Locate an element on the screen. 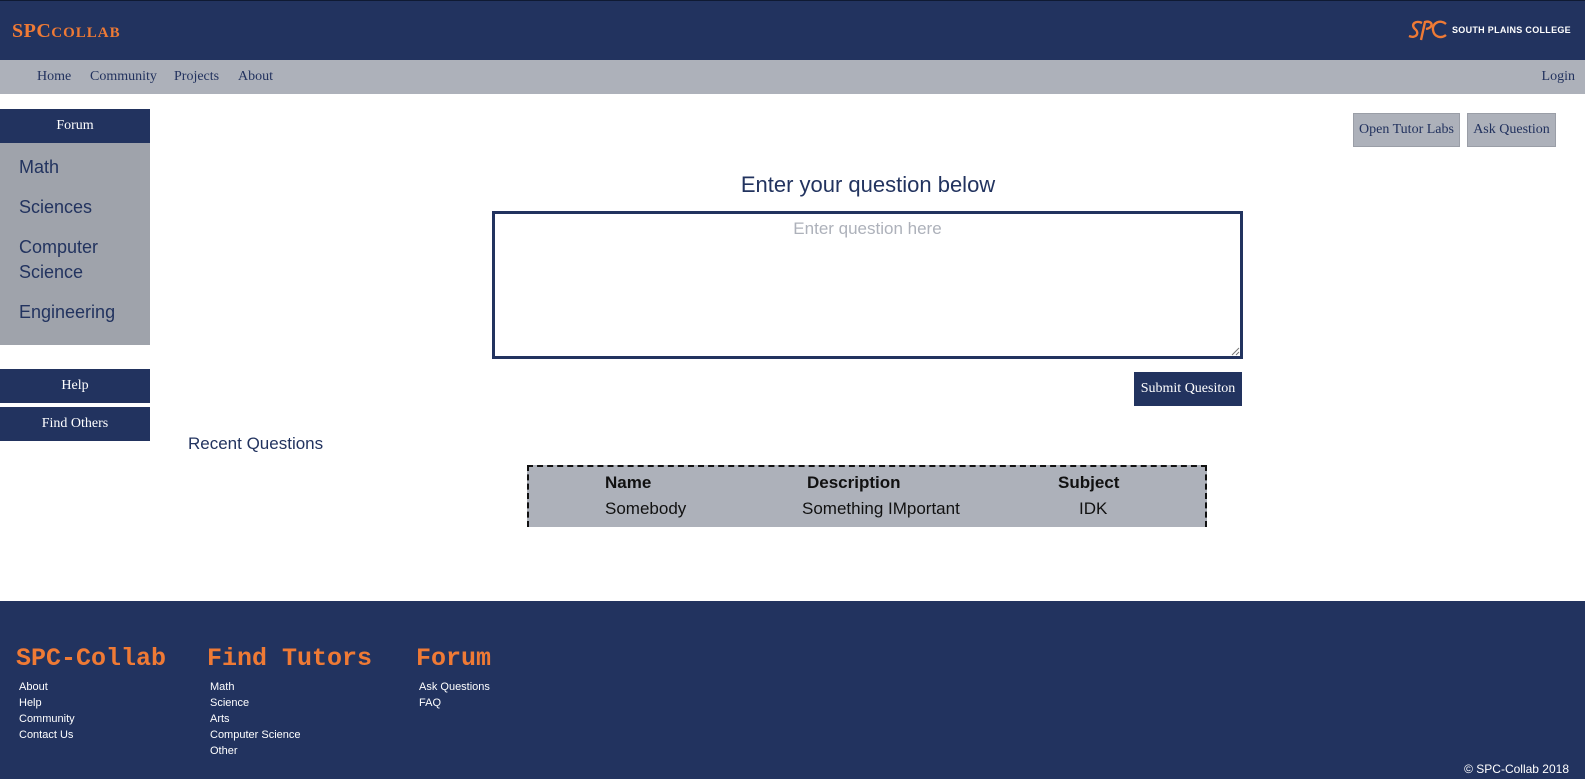 The width and height of the screenshot is (1585, 779). nav-community: Community is located at coordinates (123, 77).